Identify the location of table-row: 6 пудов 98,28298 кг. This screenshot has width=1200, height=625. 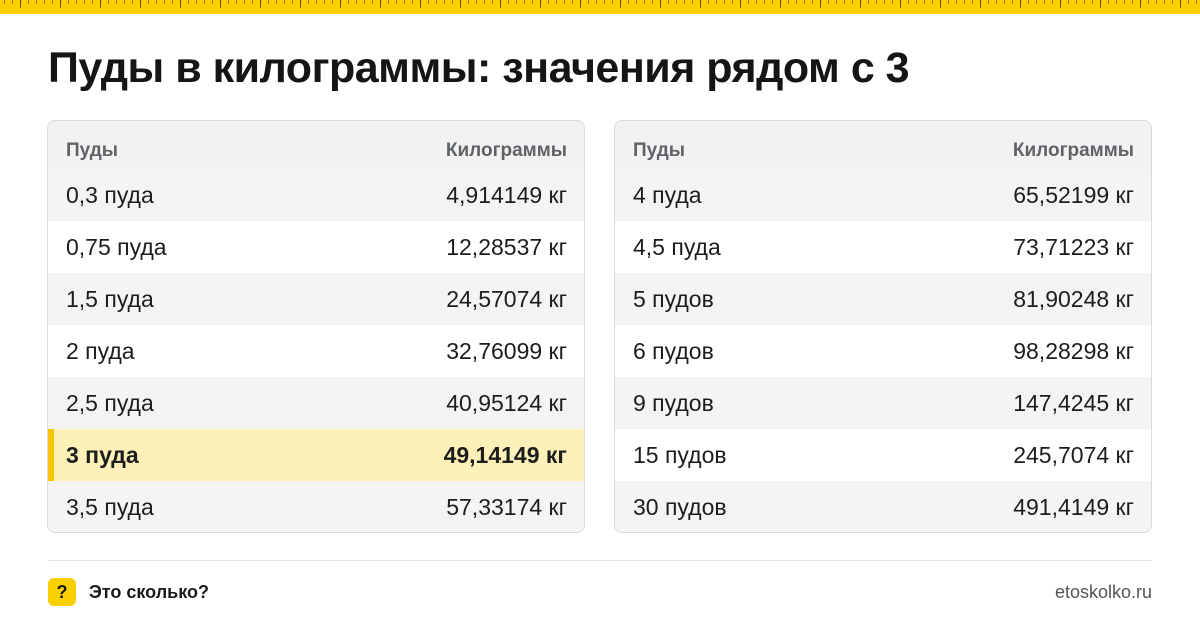
(883, 351).